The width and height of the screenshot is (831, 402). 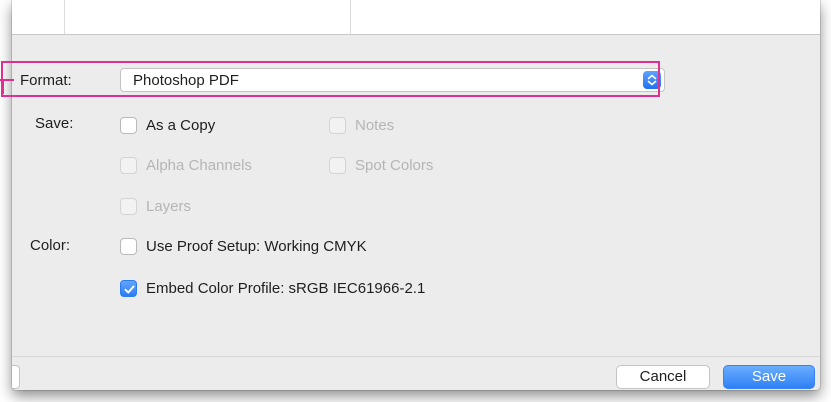 What do you see at coordinates (46, 80) in the screenshot?
I see `format-label: Format:` at bounding box center [46, 80].